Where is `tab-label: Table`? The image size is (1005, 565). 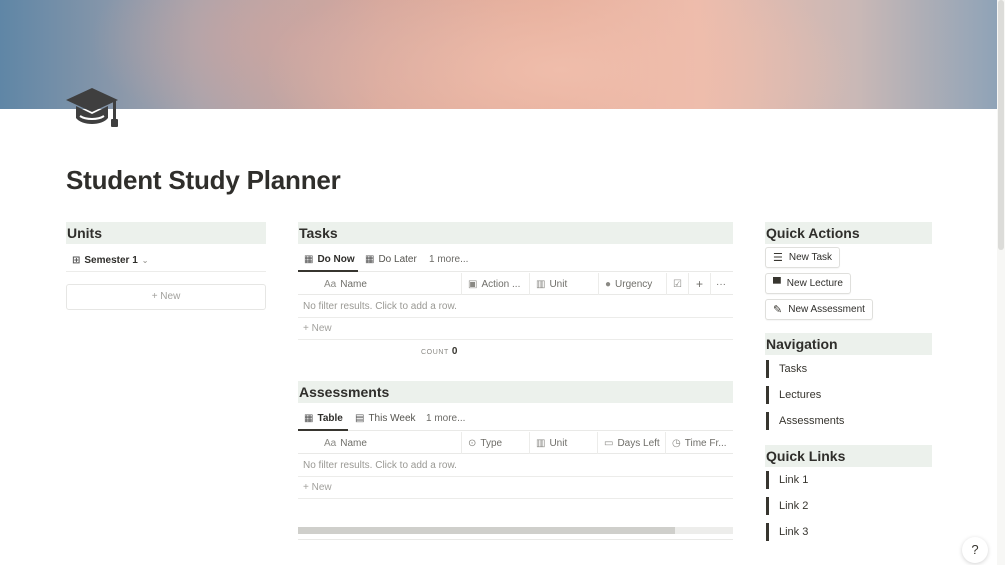 tab-label: Table is located at coordinates (330, 418).